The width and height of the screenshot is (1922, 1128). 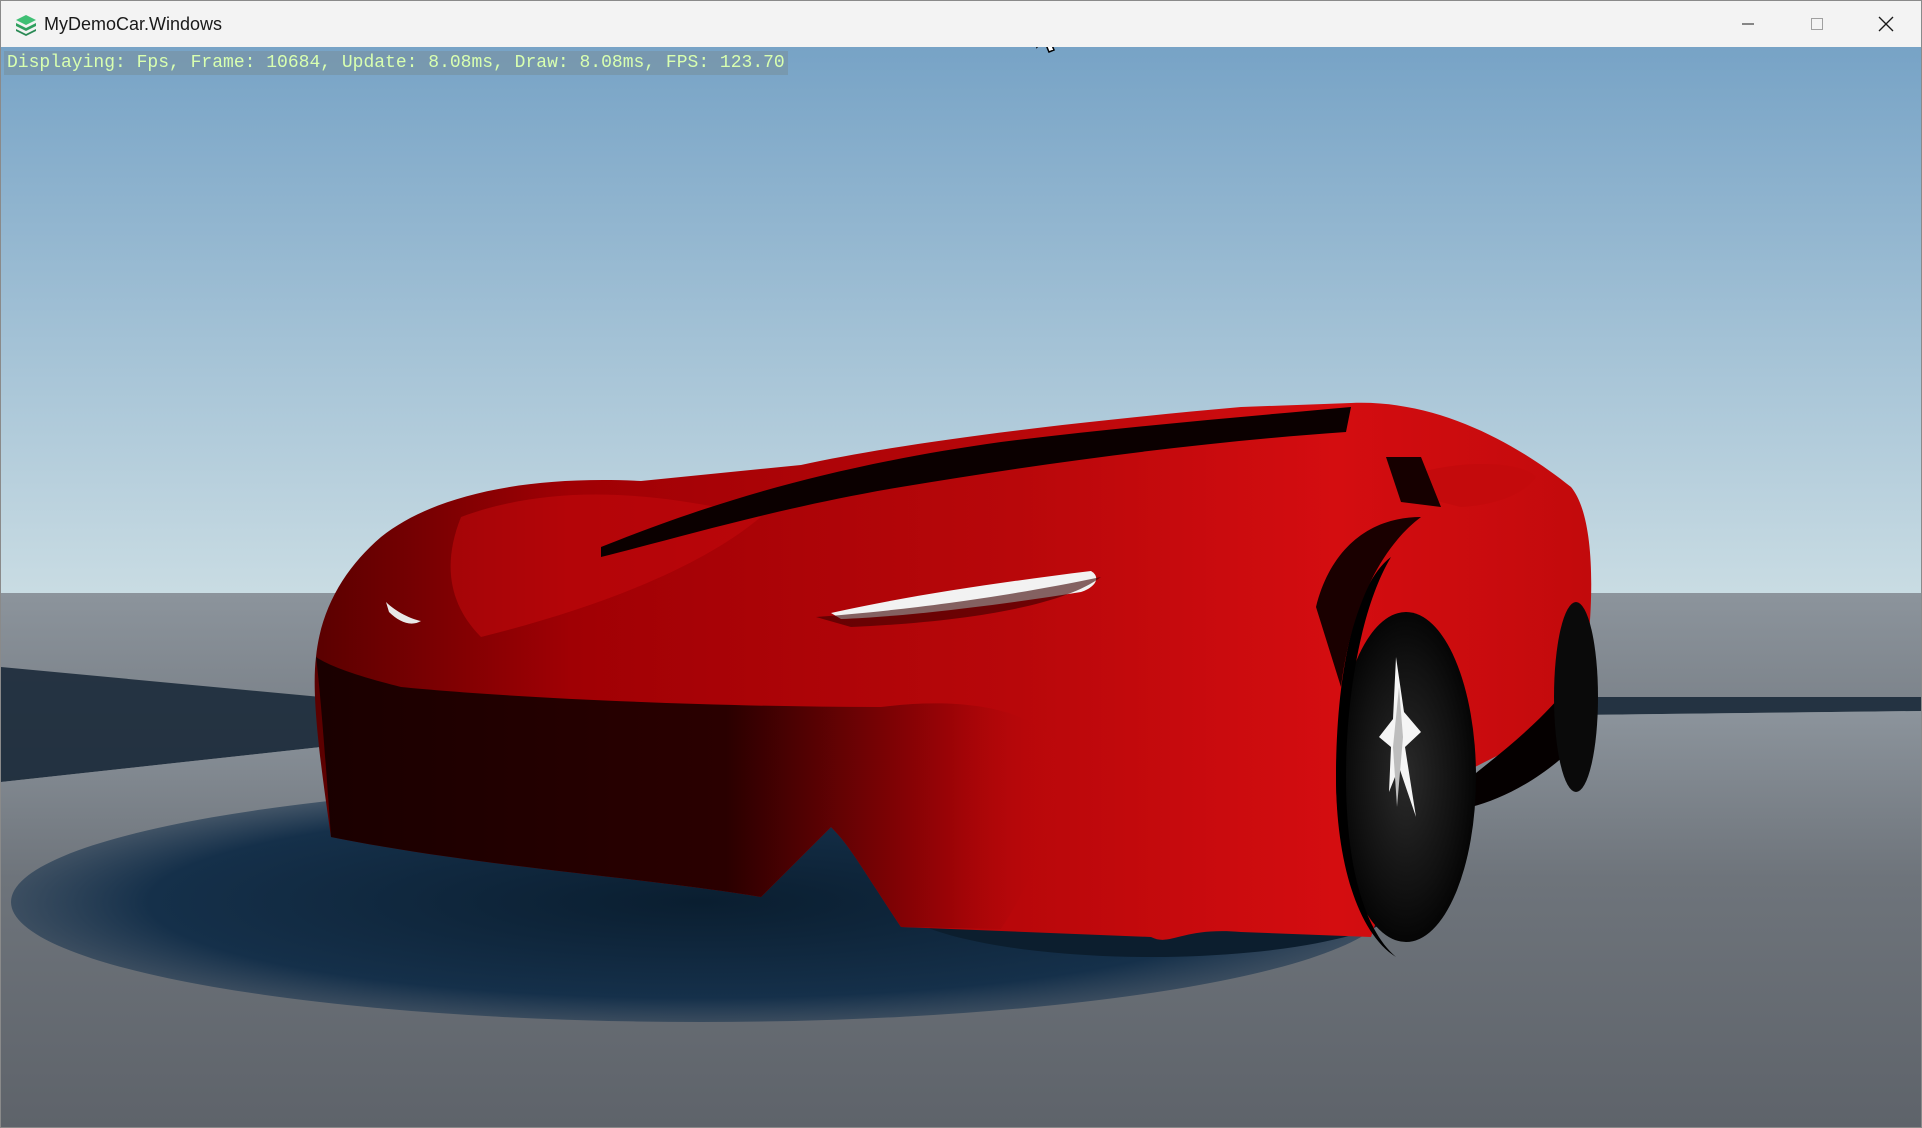 What do you see at coordinates (133, 24) in the screenshot?
I see `window-title: MyDemoCar.Windows` at bounding box center [133, 24].